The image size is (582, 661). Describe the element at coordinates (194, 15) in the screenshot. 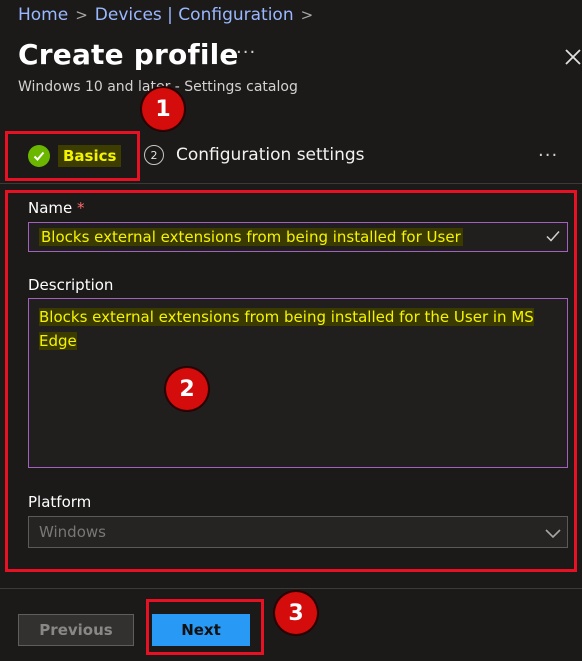

I see `breadcrumb-devices-link: Devices | Configuration` at that location.